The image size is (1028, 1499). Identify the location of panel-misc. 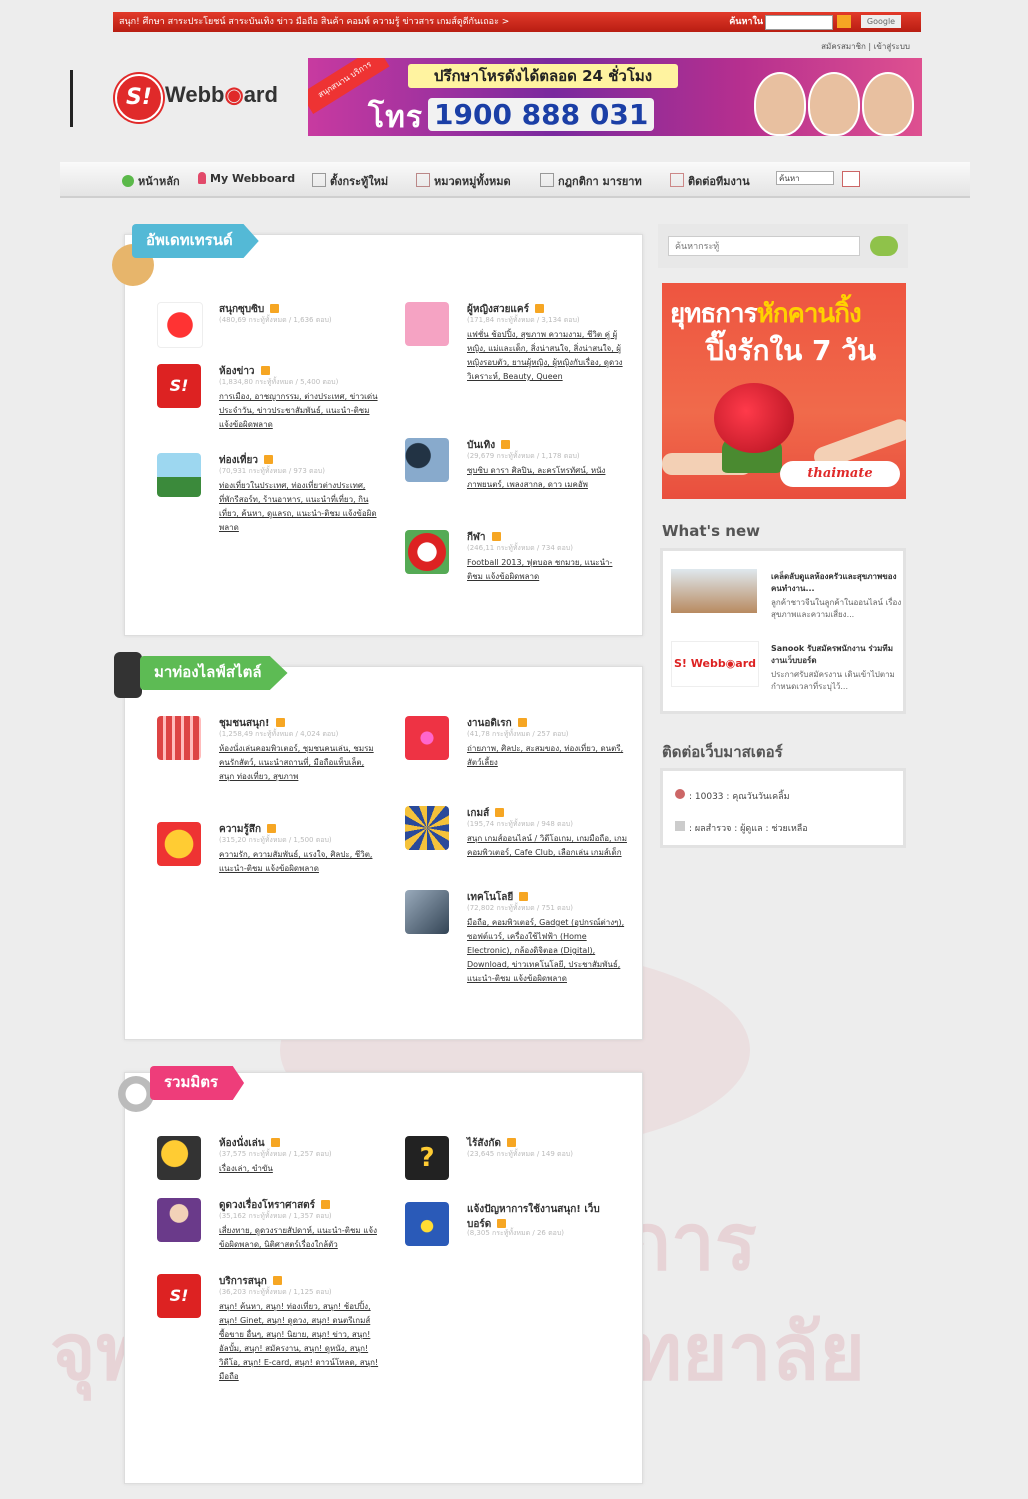
(383, 1278).